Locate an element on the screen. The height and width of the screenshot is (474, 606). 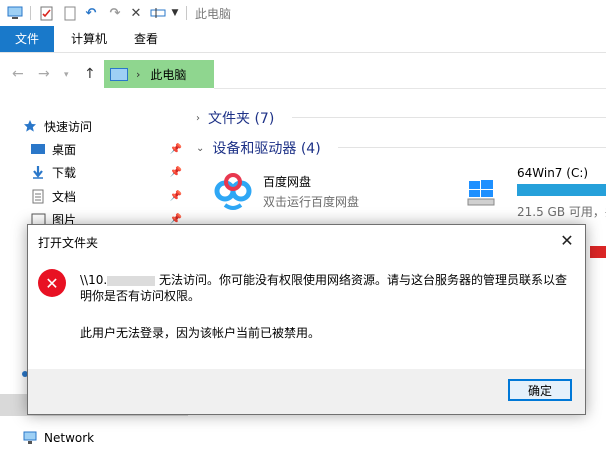
download-arrow-icon is located at coordinates (38, 172).